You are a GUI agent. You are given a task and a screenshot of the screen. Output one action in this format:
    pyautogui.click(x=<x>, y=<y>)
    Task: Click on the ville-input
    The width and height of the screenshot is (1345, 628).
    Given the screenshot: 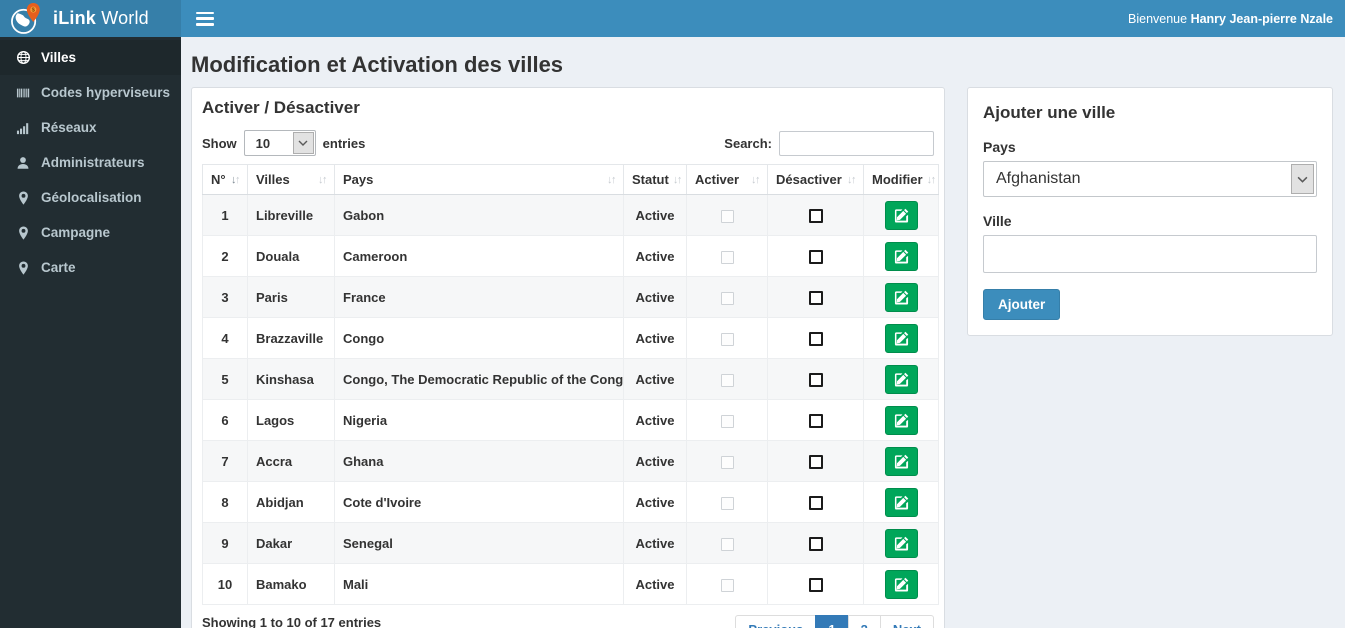 What is the action you would take?
    pyautogui.click(x=1150, y=254)
    